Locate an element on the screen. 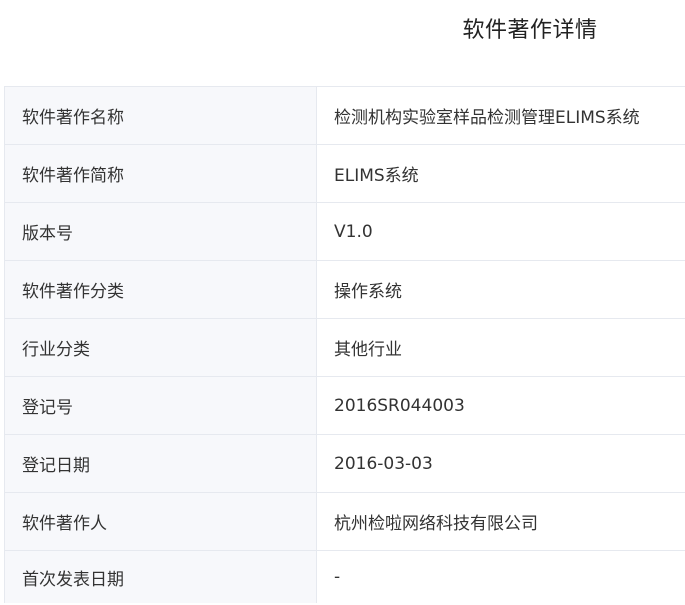 This screenshot has height=605, width=685. row-label: 登记日期 is located at coordinates (161, 463).